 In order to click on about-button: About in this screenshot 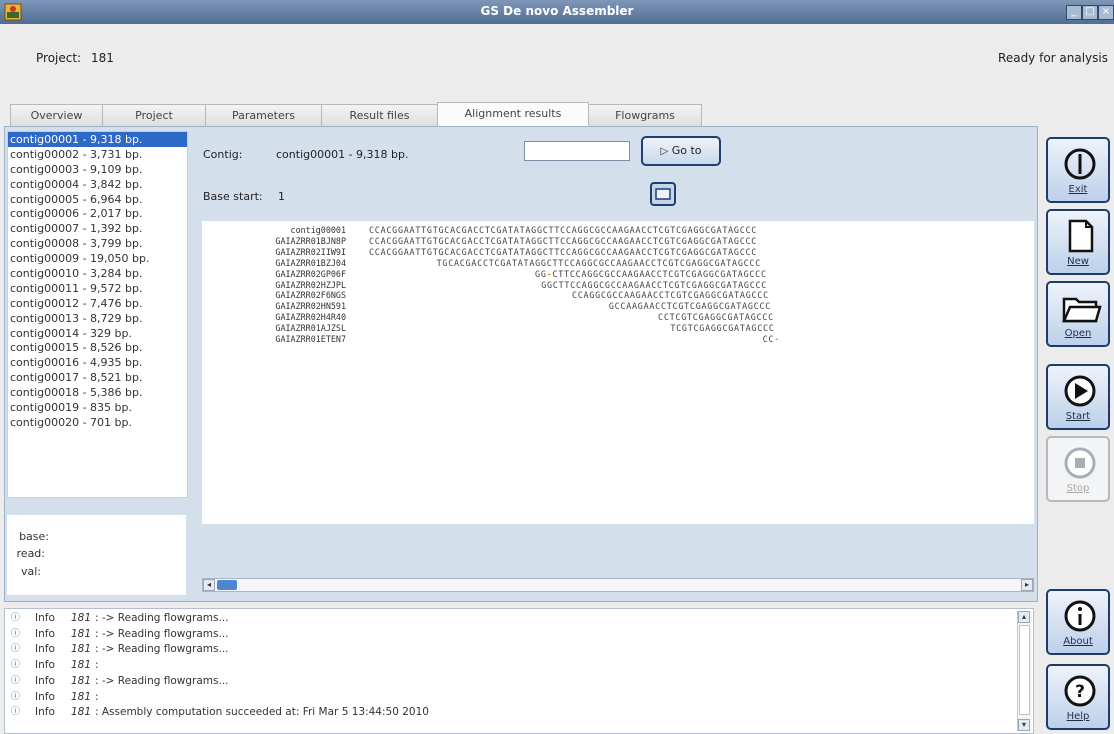, I will do `click(1078, 622)`.